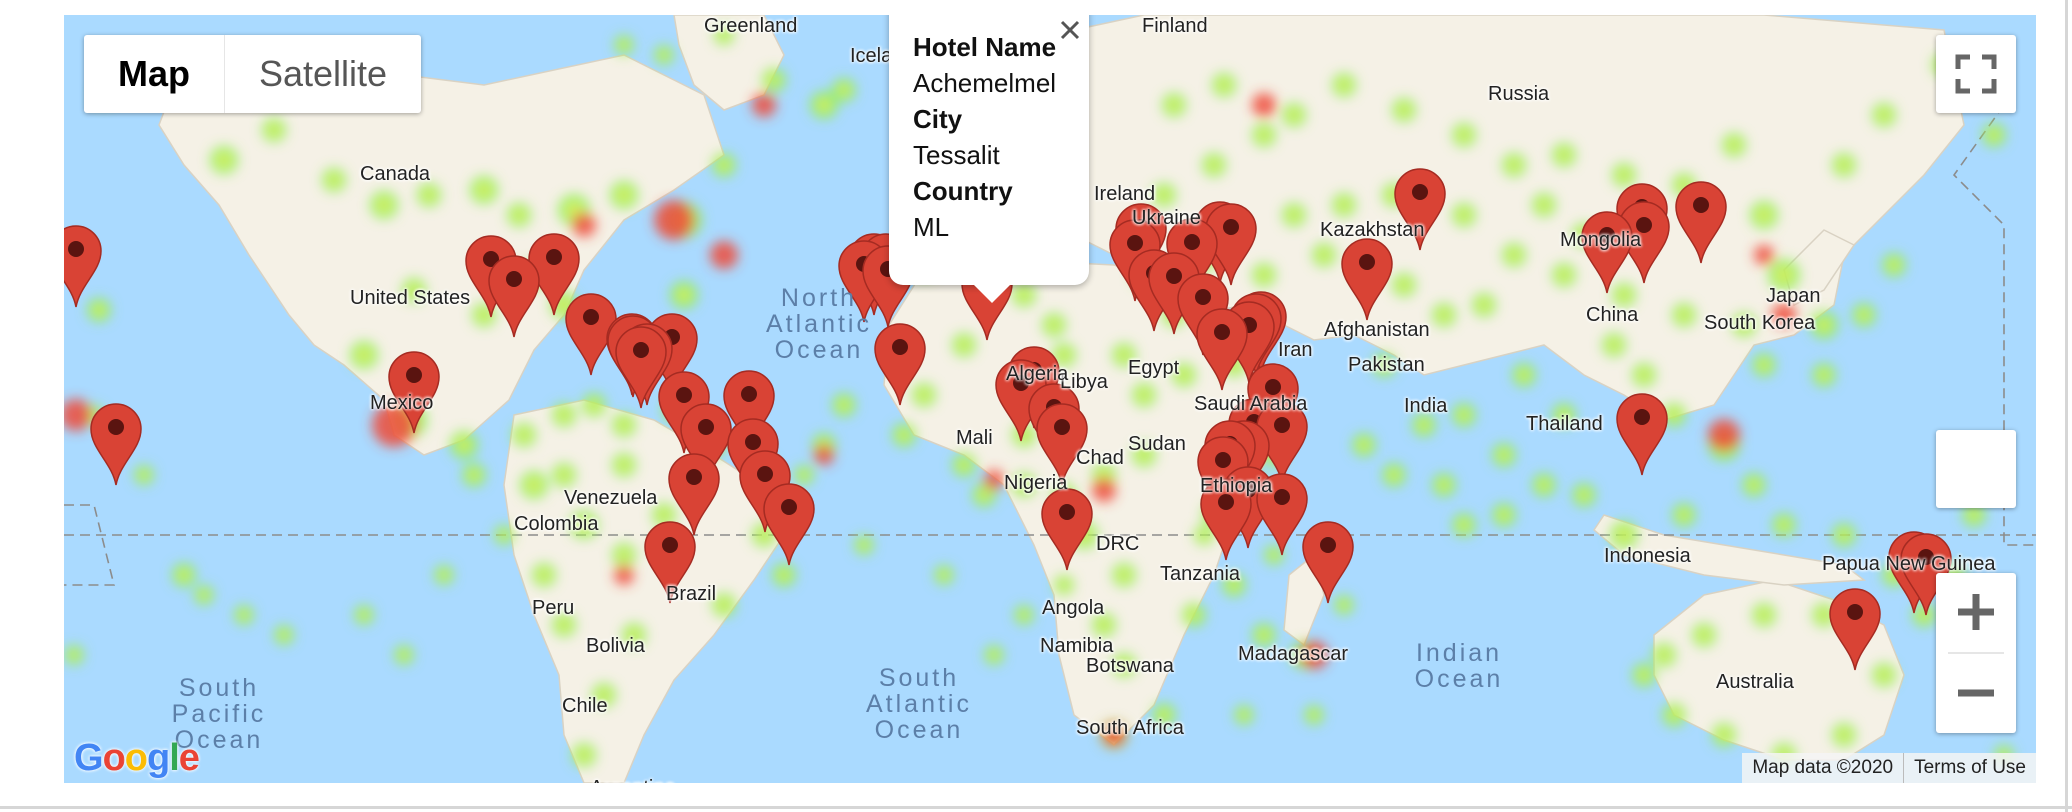  Describe the element at coordinates (819, 350) in the screenshot. I see `ocean-label-line: Ocean` at that location.